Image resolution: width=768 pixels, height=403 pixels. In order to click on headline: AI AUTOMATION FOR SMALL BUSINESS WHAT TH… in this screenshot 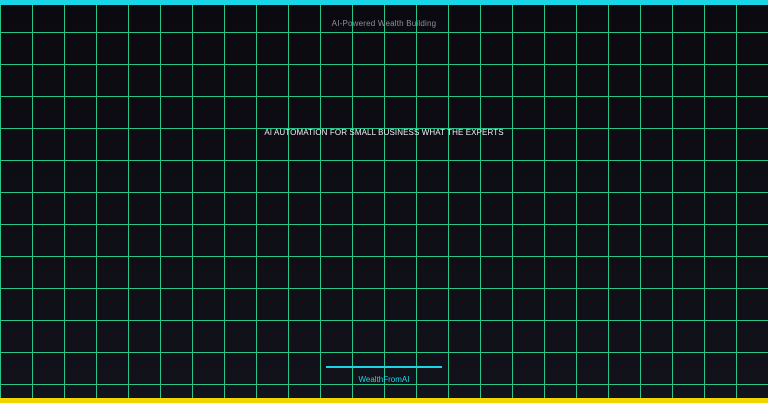, I will do `click(384, 132)`.